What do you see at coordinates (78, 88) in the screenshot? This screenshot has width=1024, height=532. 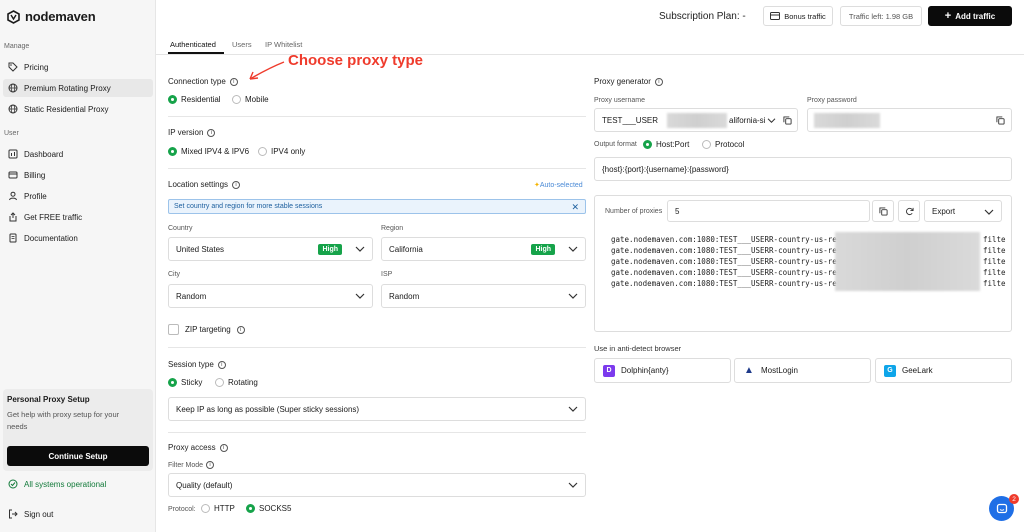 I see `sidebar-item-premium-rotating-proxy: Premium Rotating Proxy` at bounding box center [78, 88].